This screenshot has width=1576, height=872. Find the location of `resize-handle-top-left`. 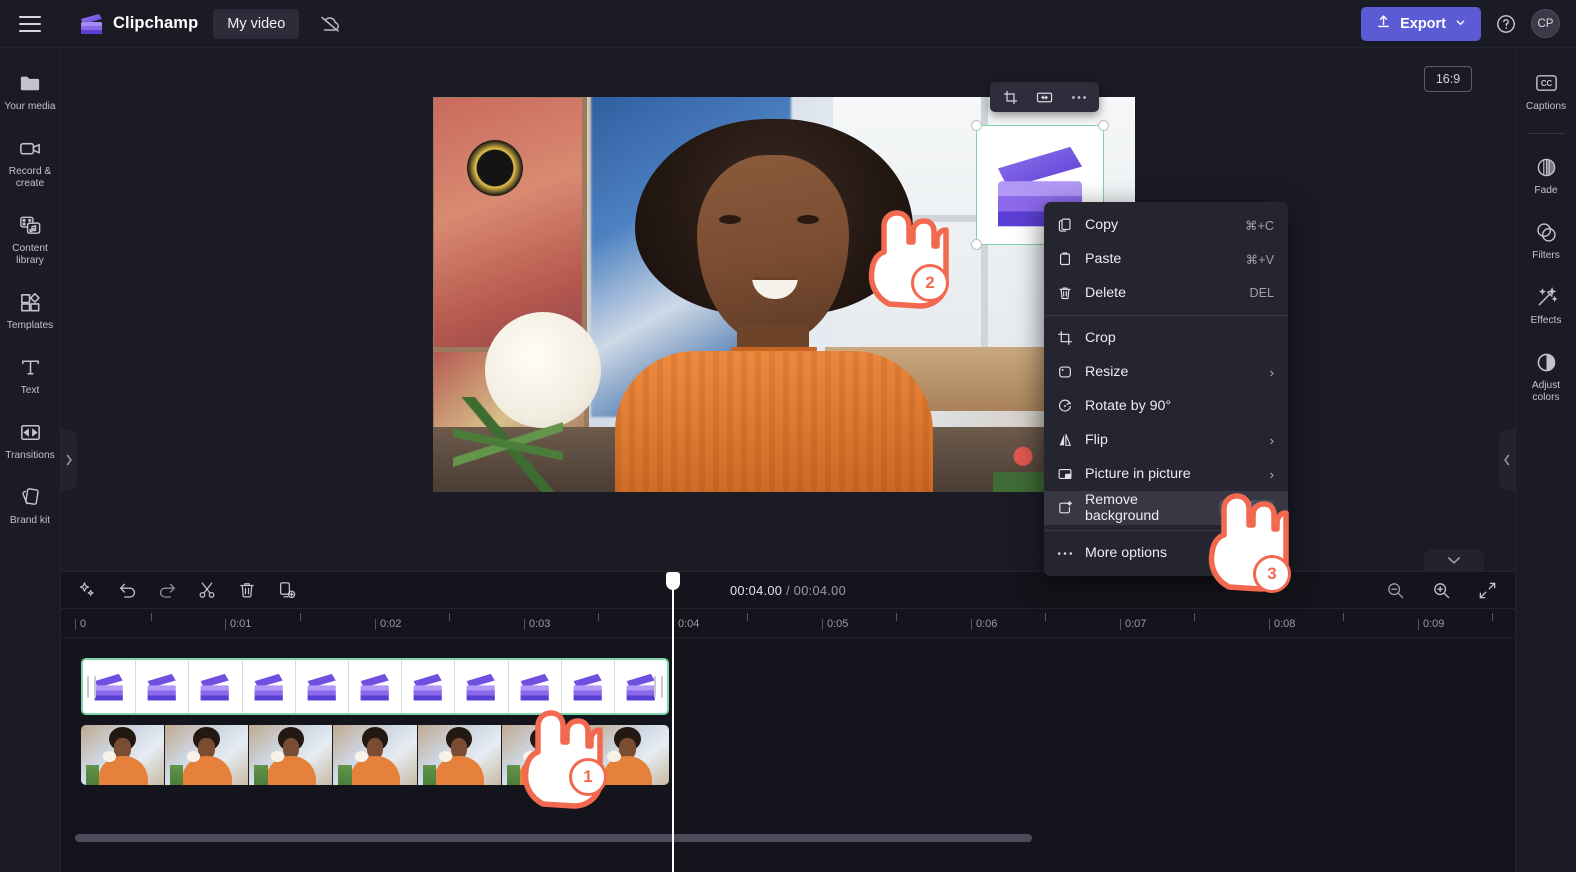

resize-handle-top-left is located at coordinates (976, 125).